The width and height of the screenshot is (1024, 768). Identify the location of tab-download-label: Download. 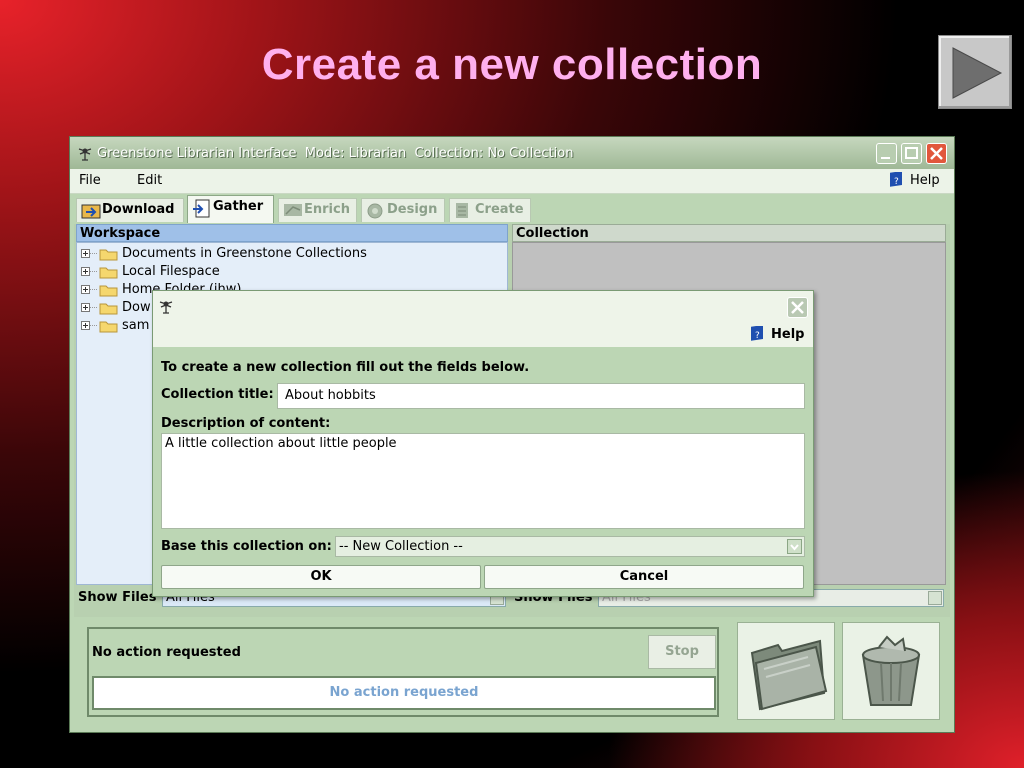
(138, 209).